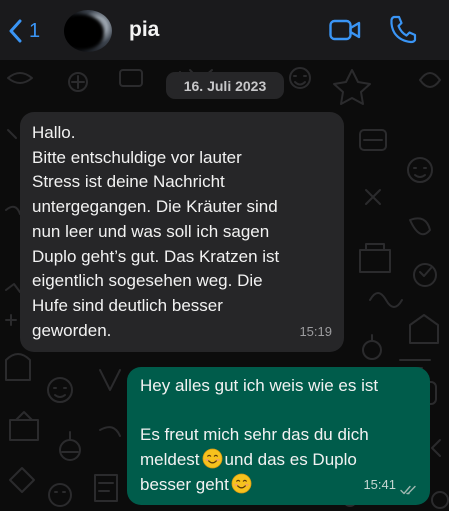 This screenshot has width=449, height=511. I want to click on message-text: besser geht, so click(184, 484).